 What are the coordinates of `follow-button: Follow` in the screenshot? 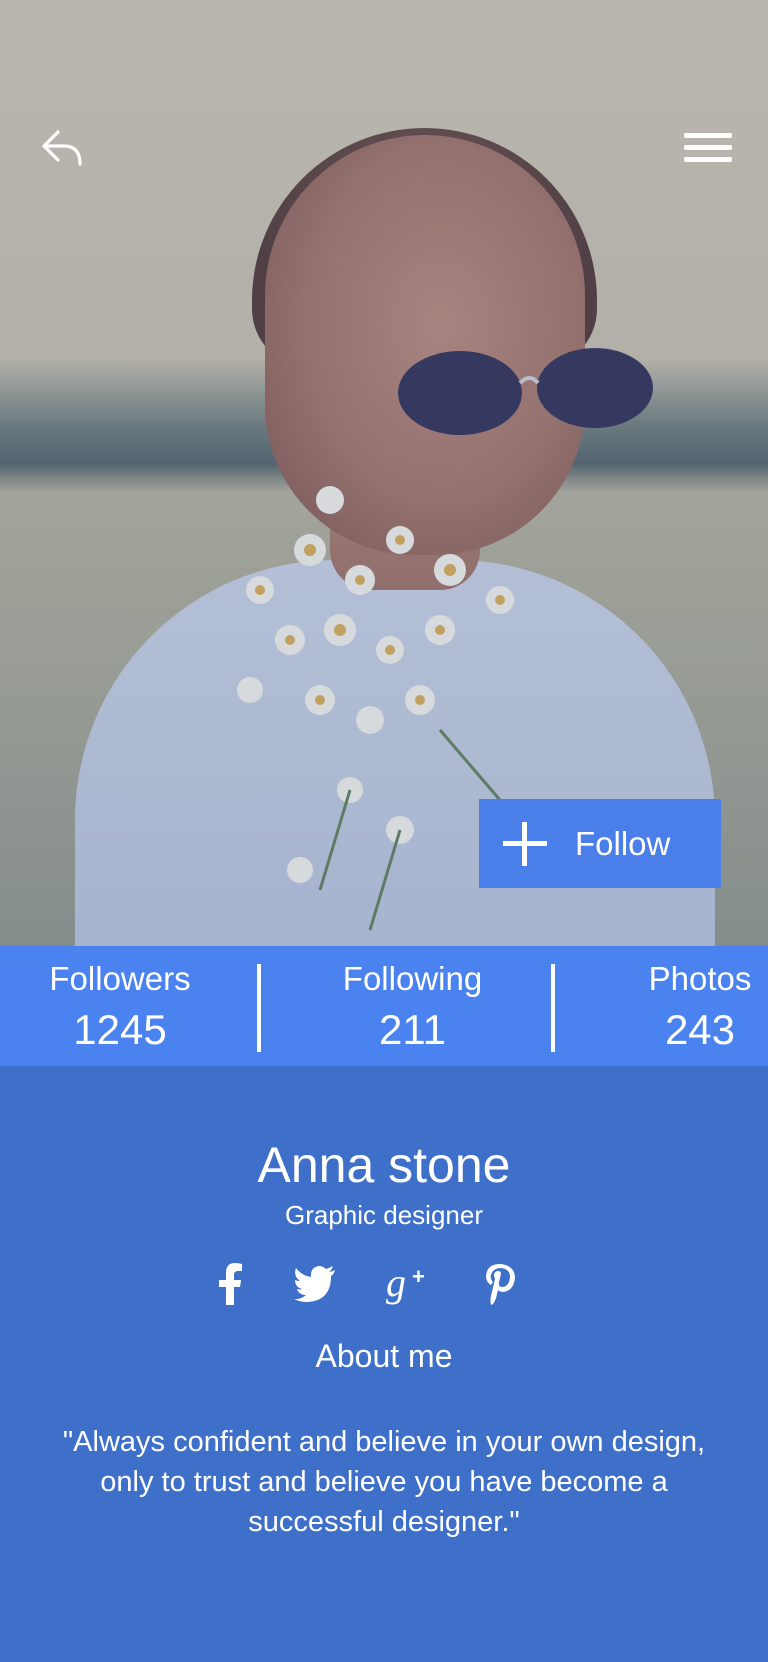 It's located at (600, 843).